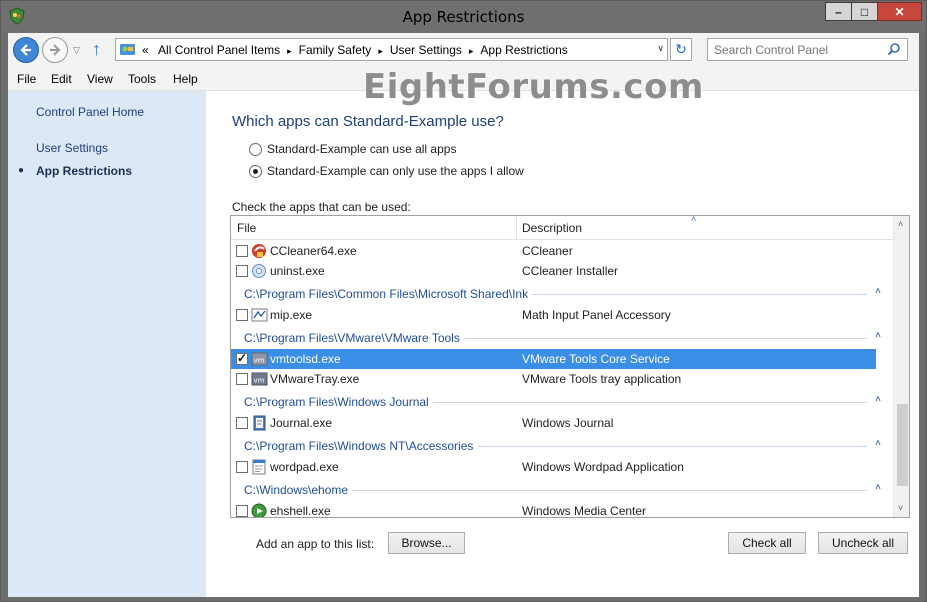 The height and width of the screenshot is (602, 927). Describe the element at coordinates (255, 149) in the screenshot. I see `radio-all-apps-control` at that location.